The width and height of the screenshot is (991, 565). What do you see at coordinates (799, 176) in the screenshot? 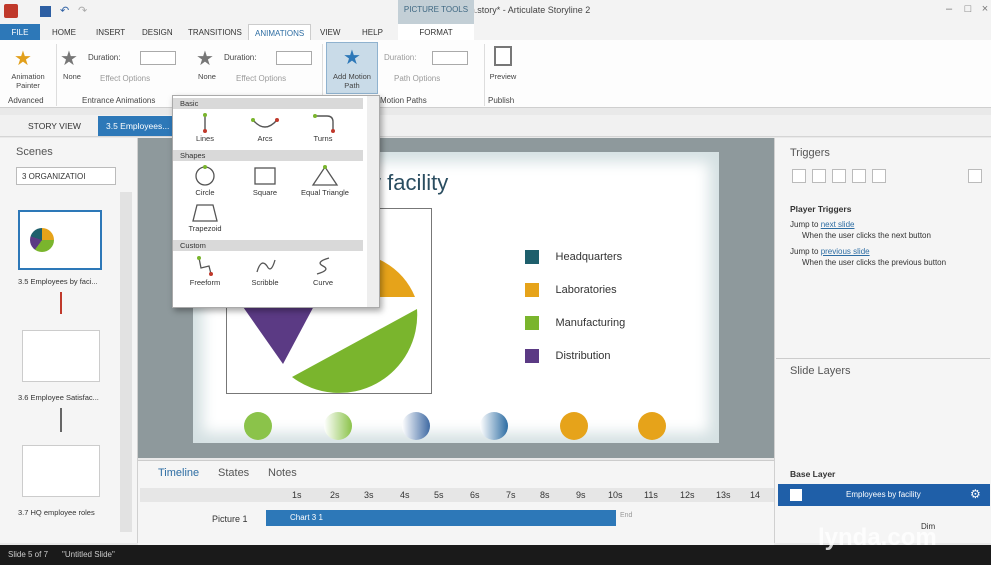
I see `new-trigger-icon` at bounding box center [799, 176].